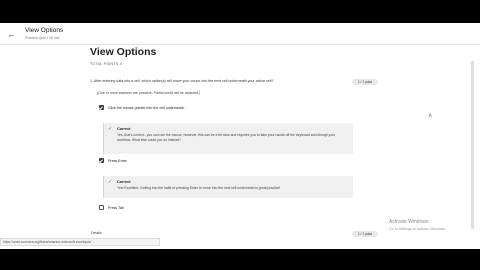 This screenshot has height=270, width=480. I want to click on page-title: View Options, so click(123, 52).